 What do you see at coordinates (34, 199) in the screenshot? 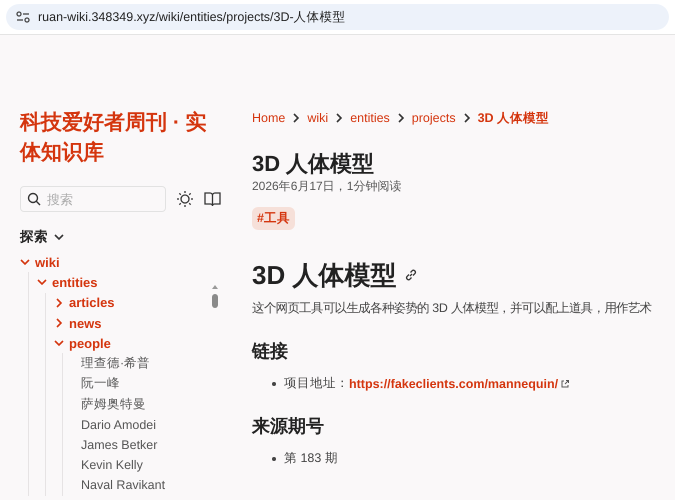
I see `search-icon` at bounding box center [34, 199].